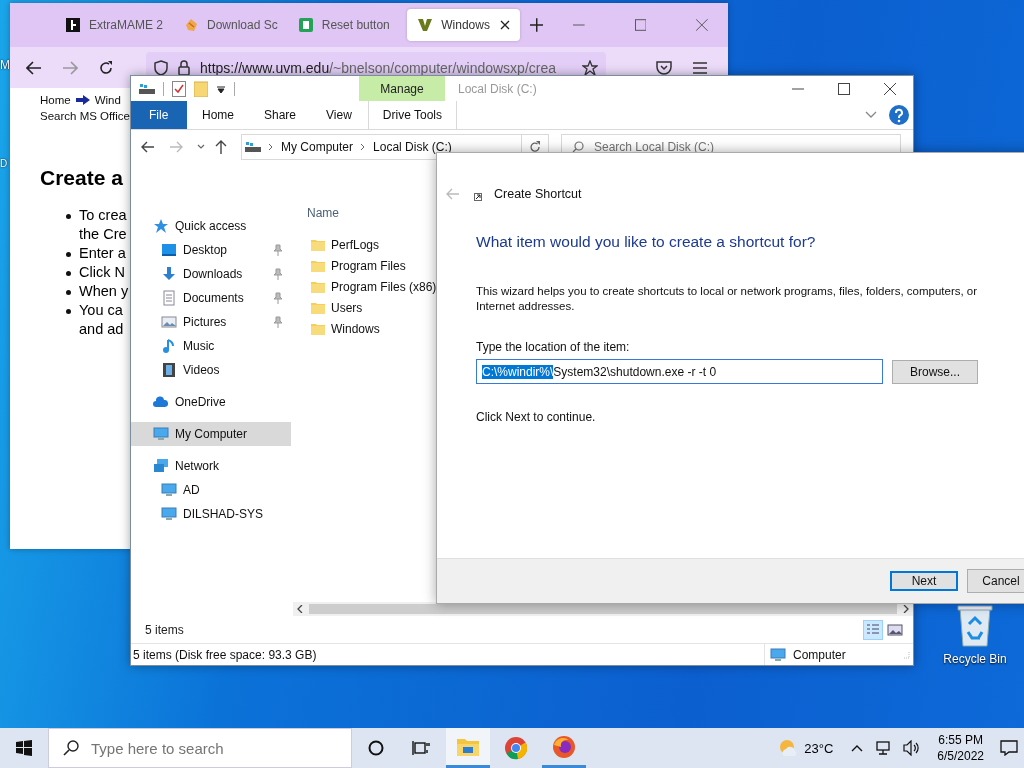  Describe the element at coordinates (300, 609) in the screenshot. I see `scroll-left-icon` at that location.